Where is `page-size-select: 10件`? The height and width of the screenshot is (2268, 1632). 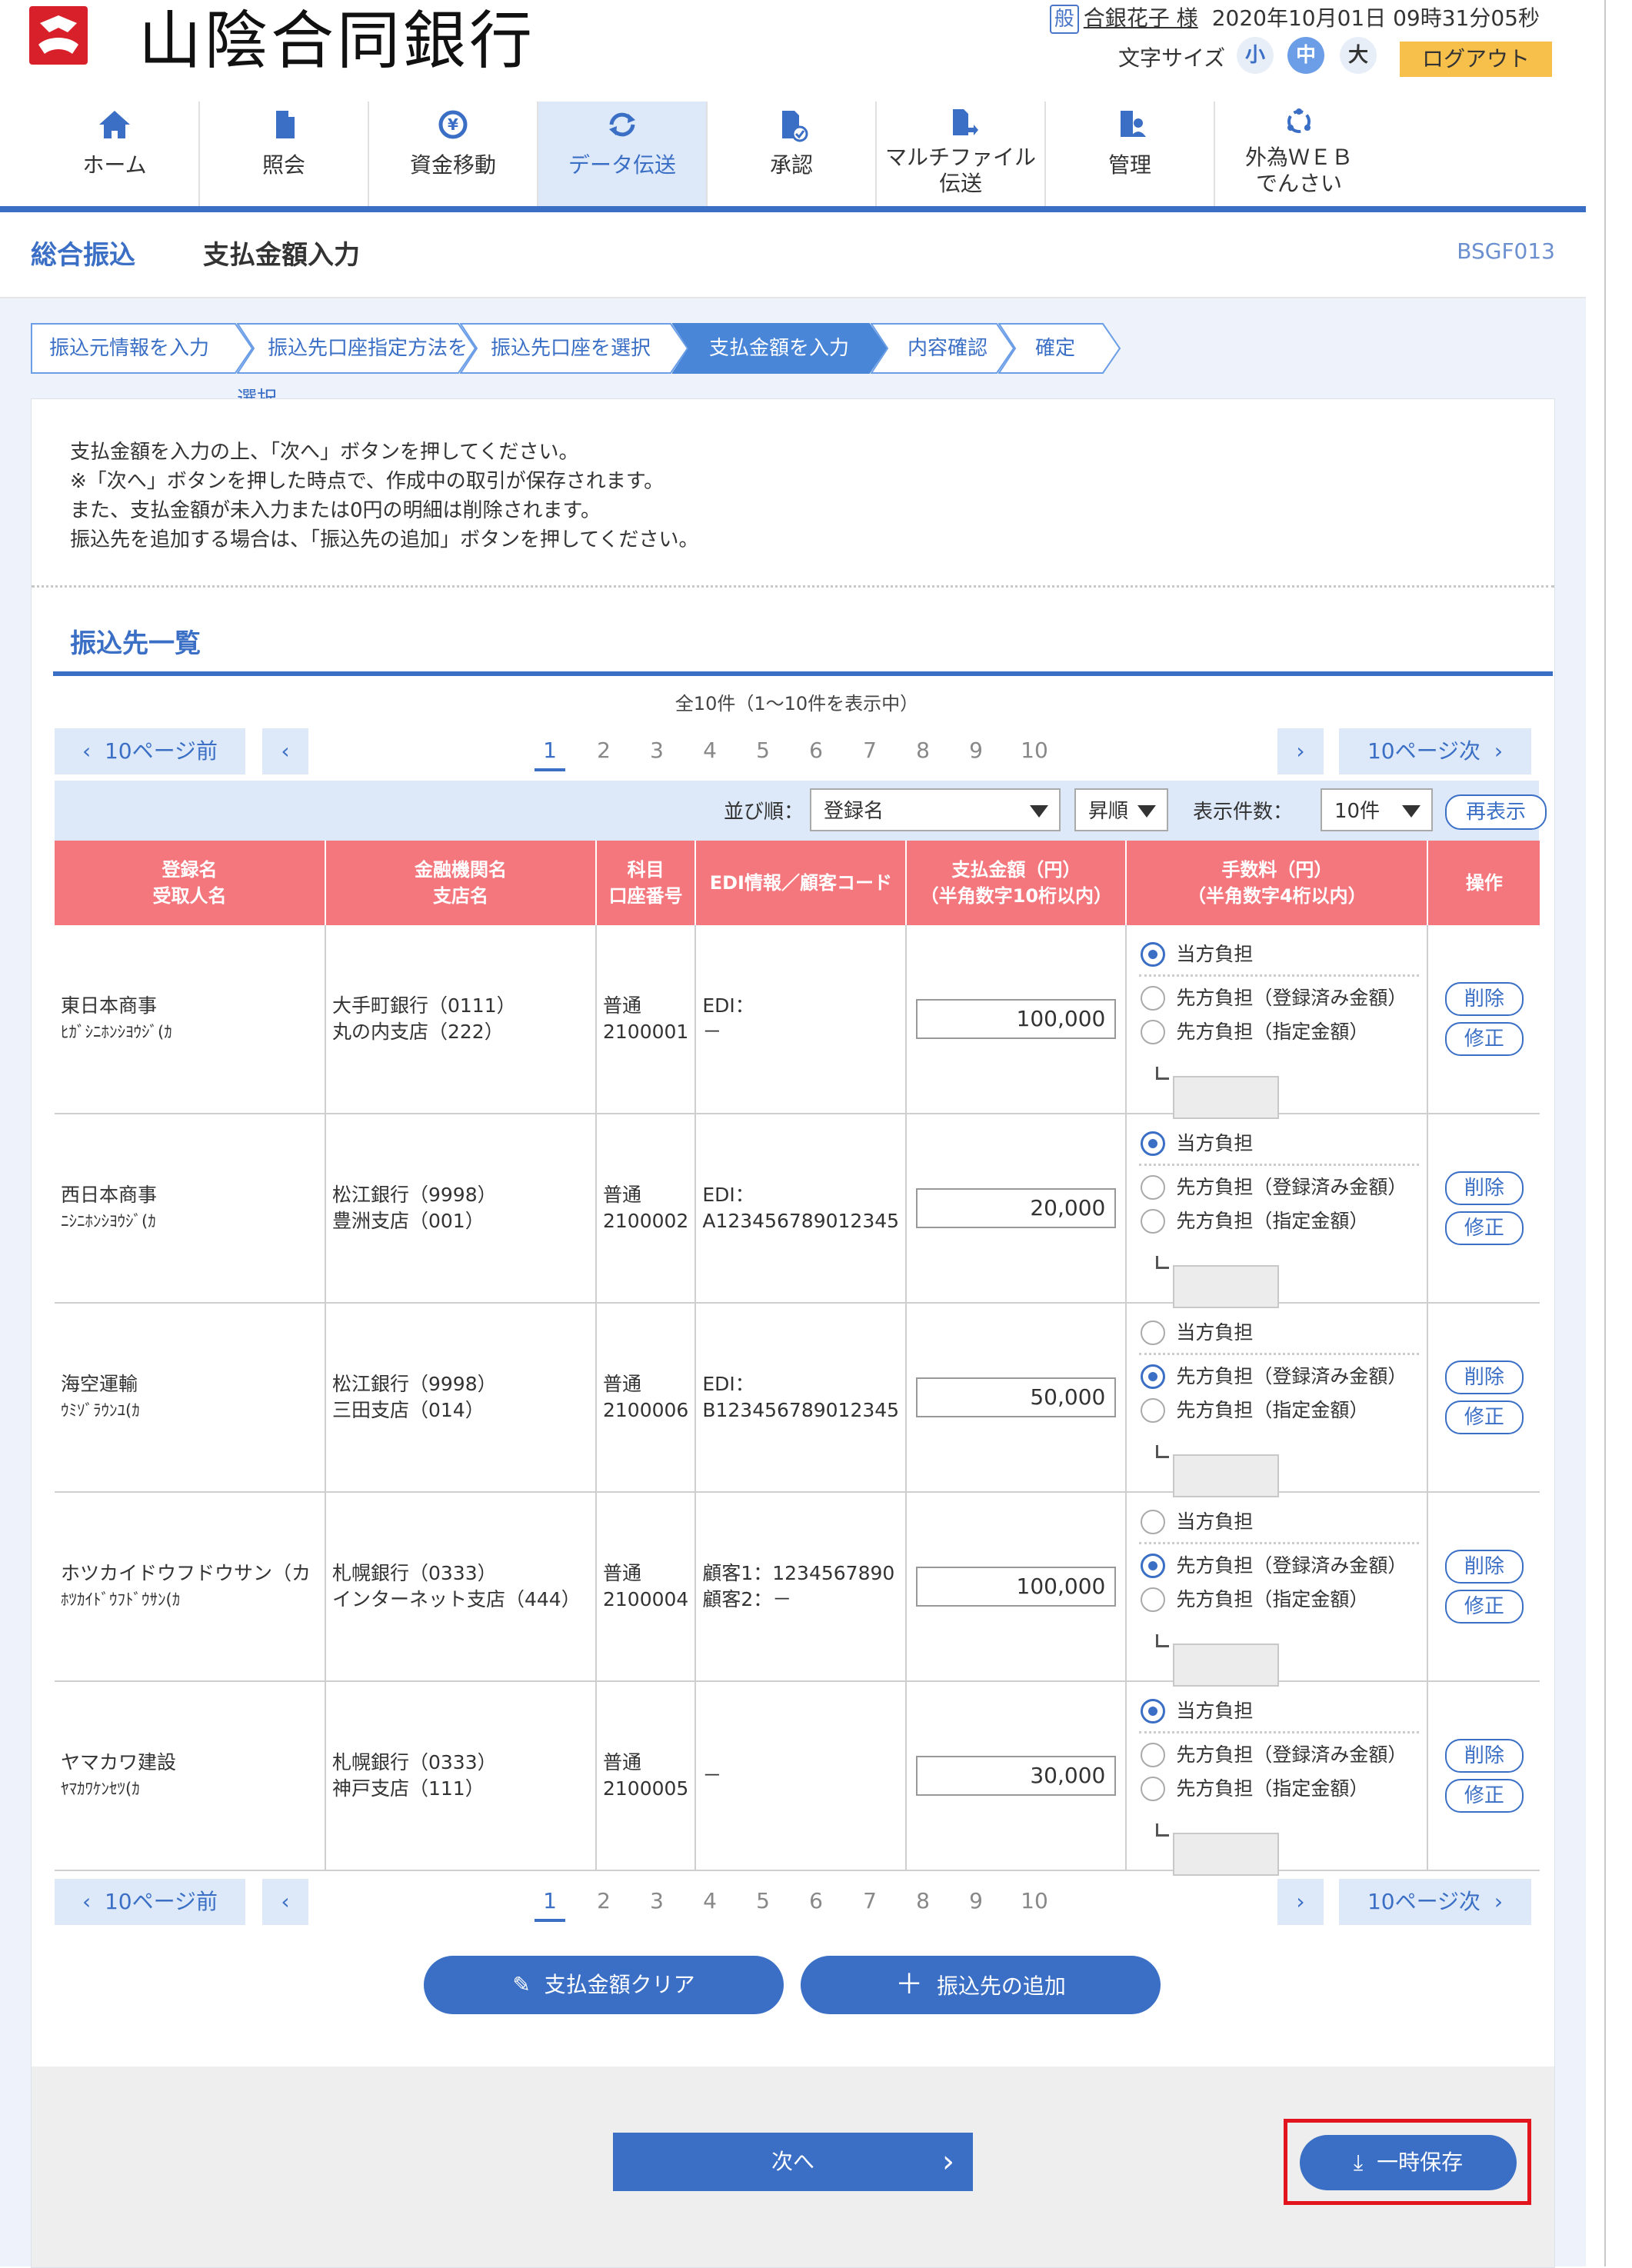 page-size-select: 10件 is located at coordinates (1377, 809).